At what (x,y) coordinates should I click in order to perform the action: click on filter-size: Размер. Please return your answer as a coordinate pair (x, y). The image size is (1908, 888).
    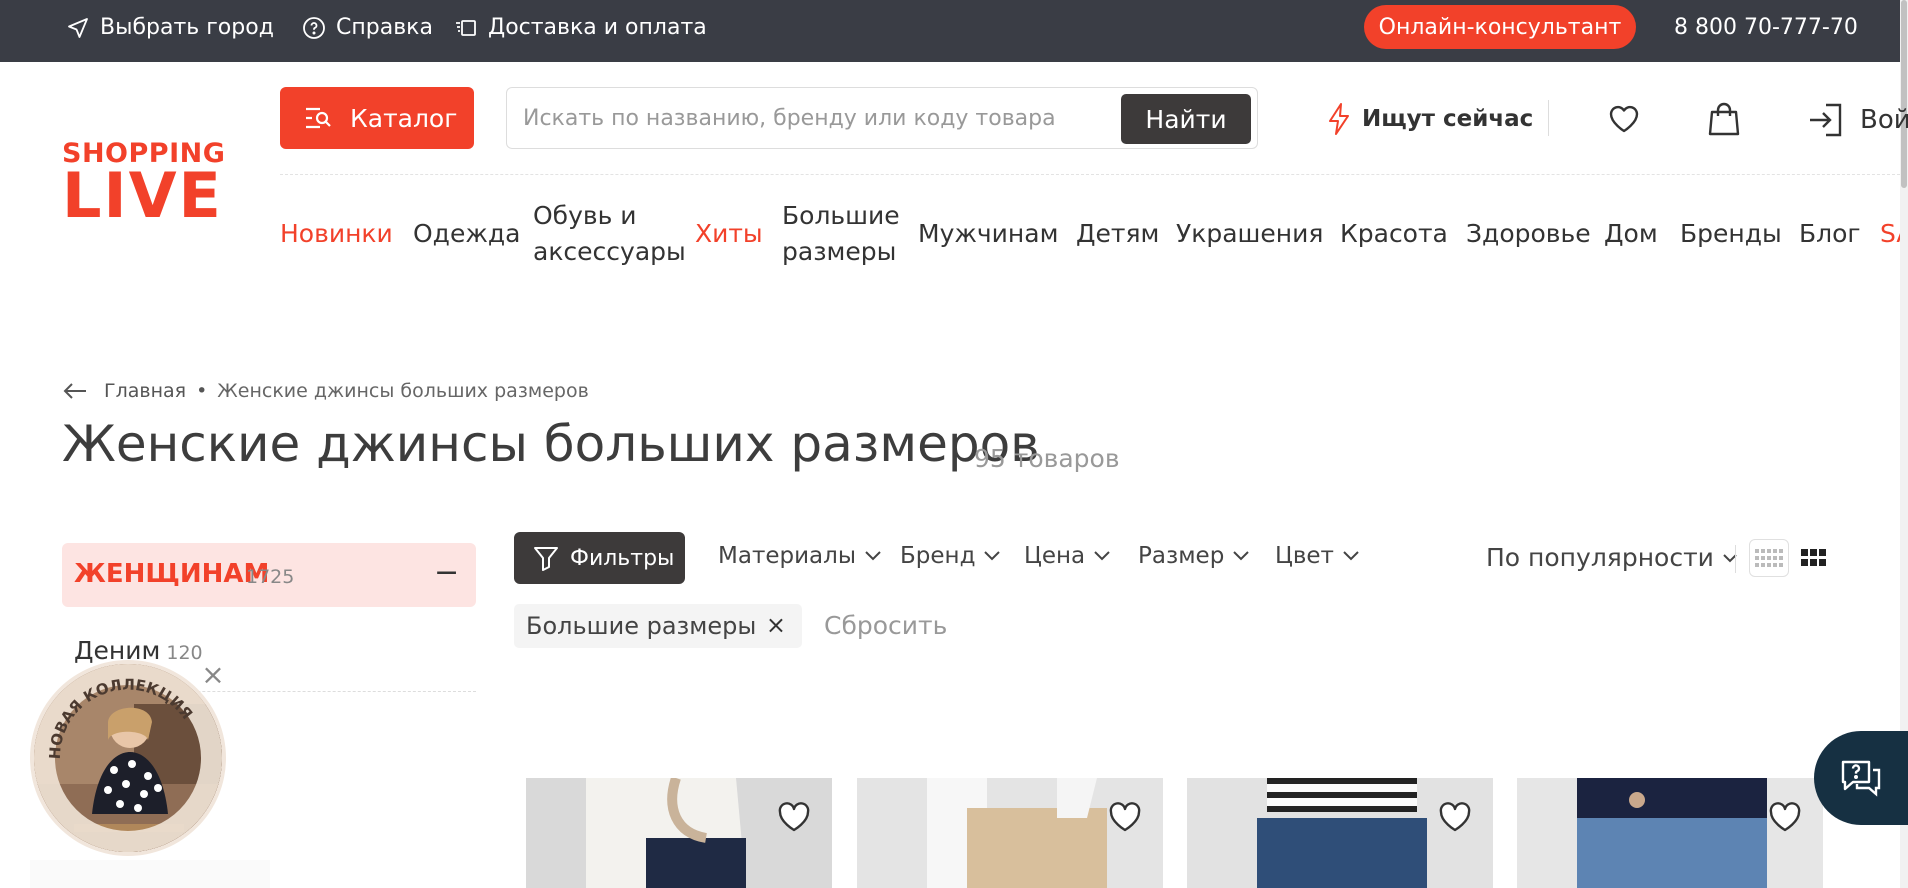
    Looking at the image, I should click on (1194, 556).